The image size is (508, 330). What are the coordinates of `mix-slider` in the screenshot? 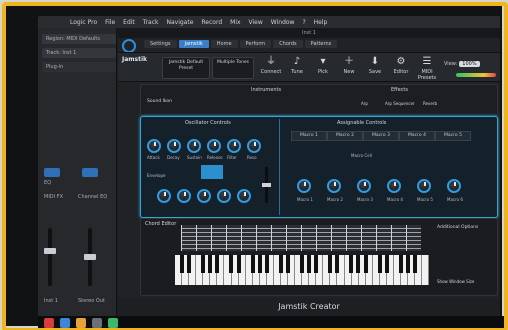 It's located at (266, 185).